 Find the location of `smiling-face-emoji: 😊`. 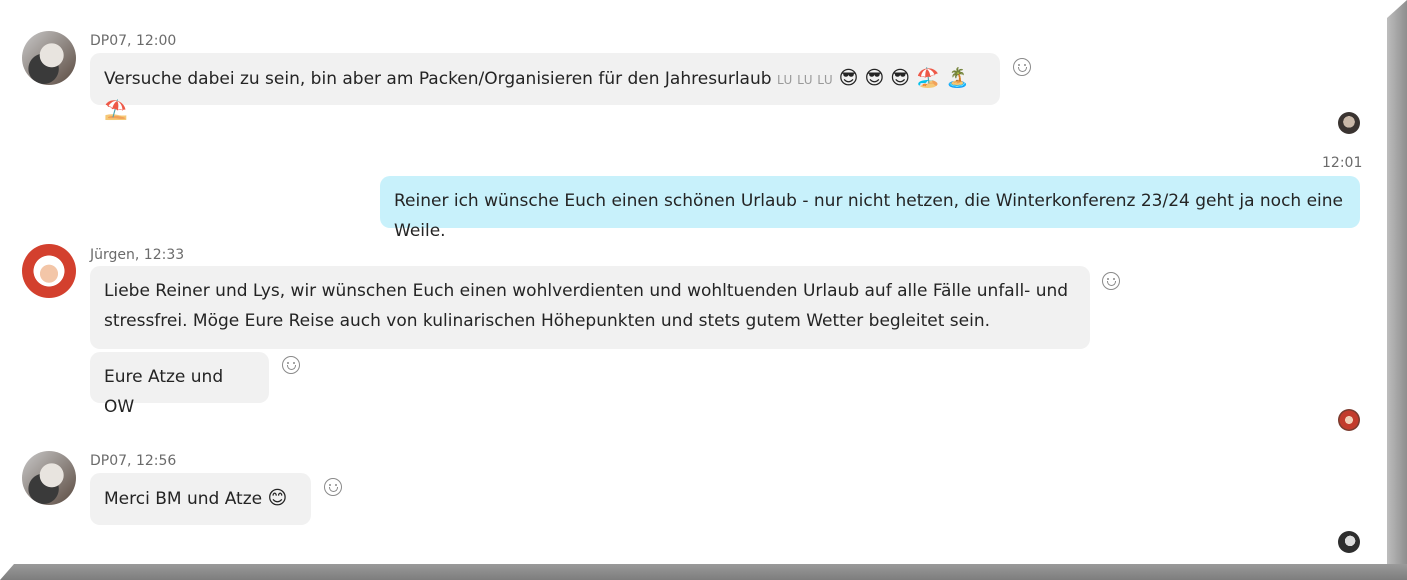

smiling-face-emoji: 😊 is located at coordinates (277, 498).